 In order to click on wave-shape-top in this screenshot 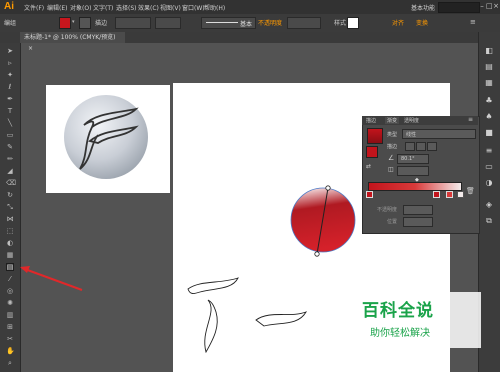, I will do `click(213, 285)`.